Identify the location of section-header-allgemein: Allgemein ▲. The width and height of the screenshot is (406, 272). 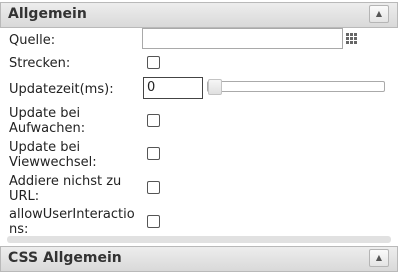
(199, 15).